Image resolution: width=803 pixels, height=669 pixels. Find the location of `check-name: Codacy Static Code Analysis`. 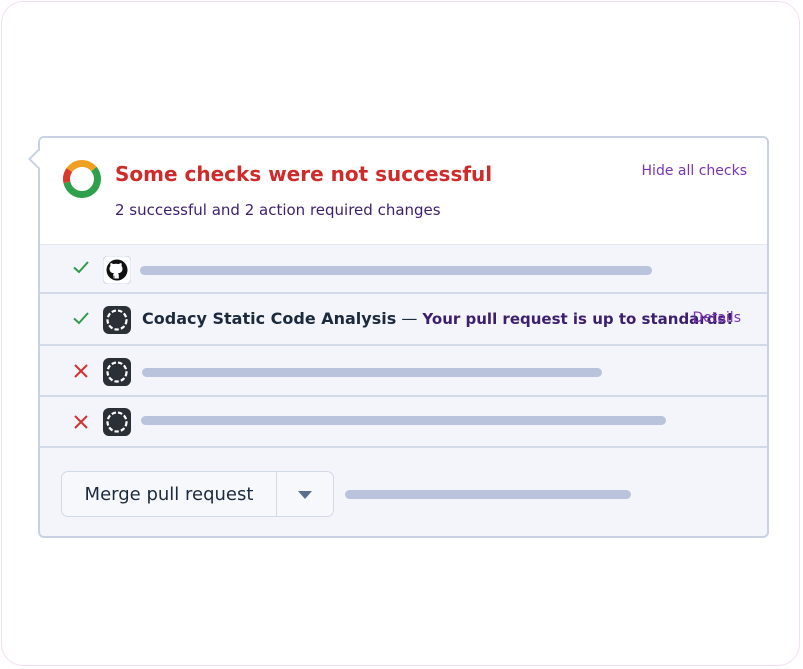

check-name: Codacy Static Code Analysis is located at coordinates (269, 318).